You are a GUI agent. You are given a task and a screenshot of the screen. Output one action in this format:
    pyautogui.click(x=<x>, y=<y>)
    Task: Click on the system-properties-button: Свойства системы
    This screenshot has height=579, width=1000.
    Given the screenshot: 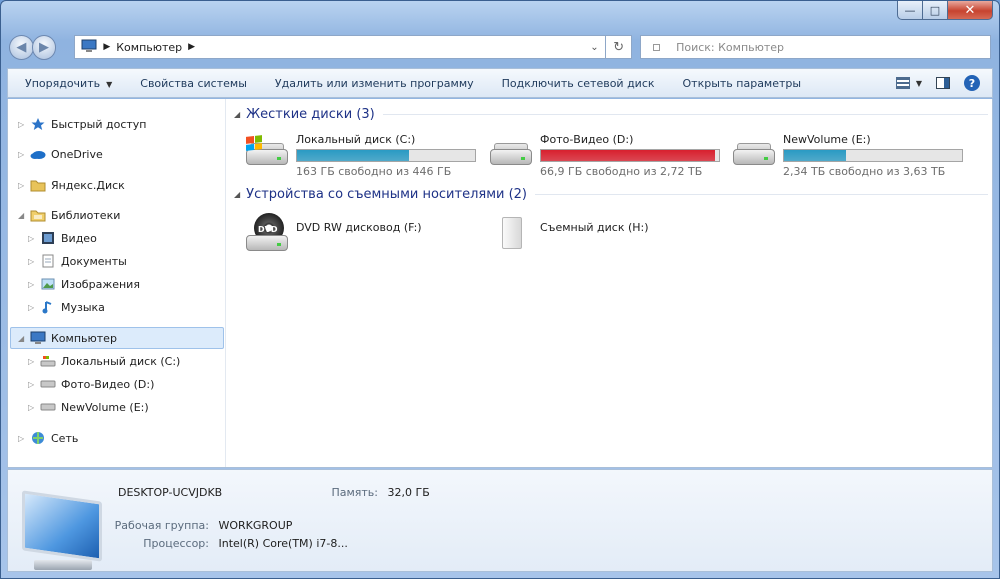 What is the action you would take?
    pyautogui.click(x=193, y=83)
    